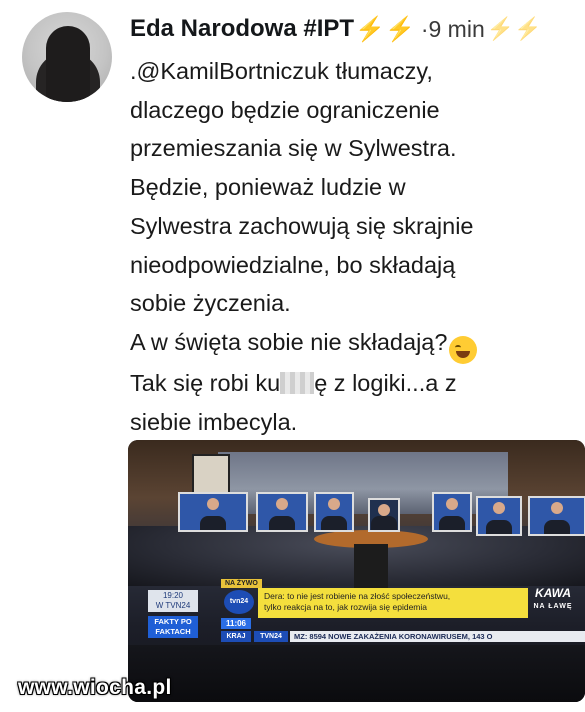 The height and width of the screenshot is (712, 585). I want to click on tweet-line: .@KamilBortniczuk tłumaczy,, so click(281, 71).